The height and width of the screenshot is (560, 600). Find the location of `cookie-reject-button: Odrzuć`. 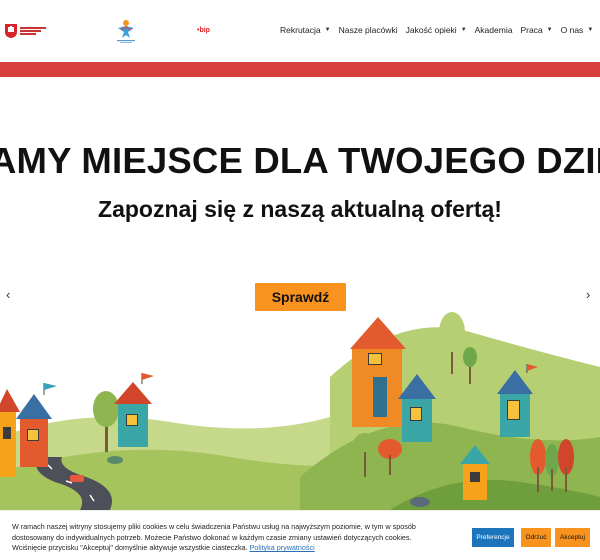

cookie-reject-button: Odrzuć is located at coordinates (536, 537).